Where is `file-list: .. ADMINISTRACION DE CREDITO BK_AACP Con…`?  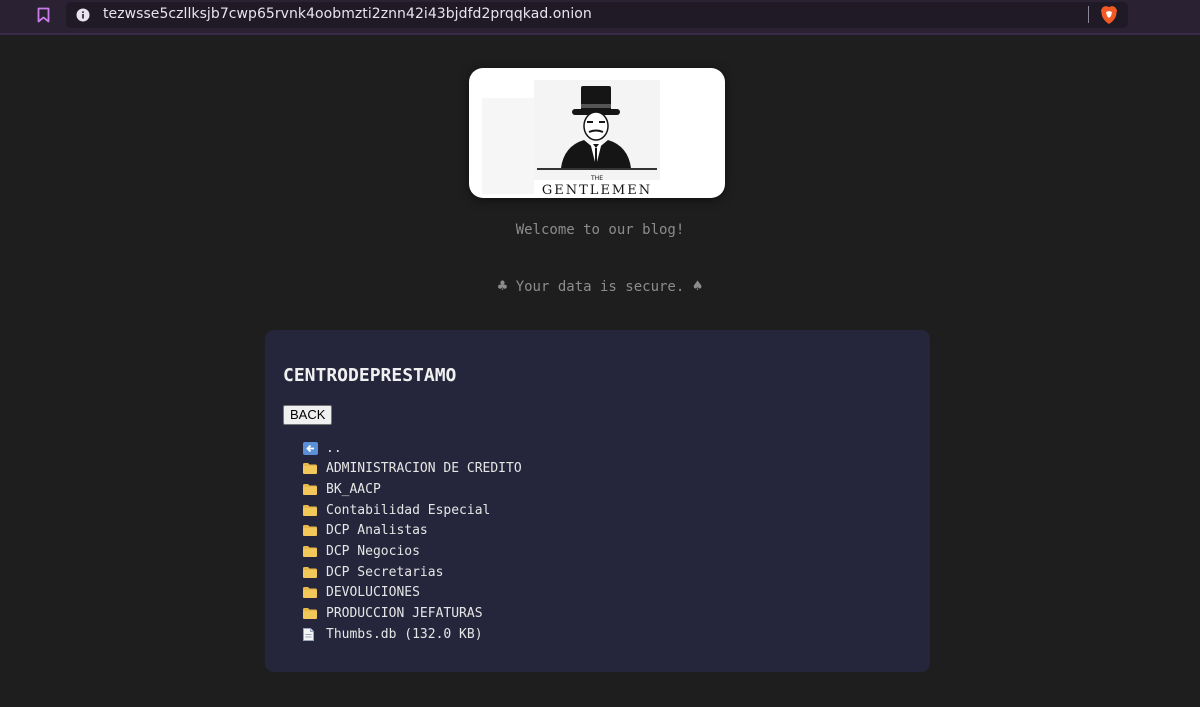 file-list: .. ADMINISTRACION DE CREDITO BK_AACP Con… is located at coordinates (412, 541).